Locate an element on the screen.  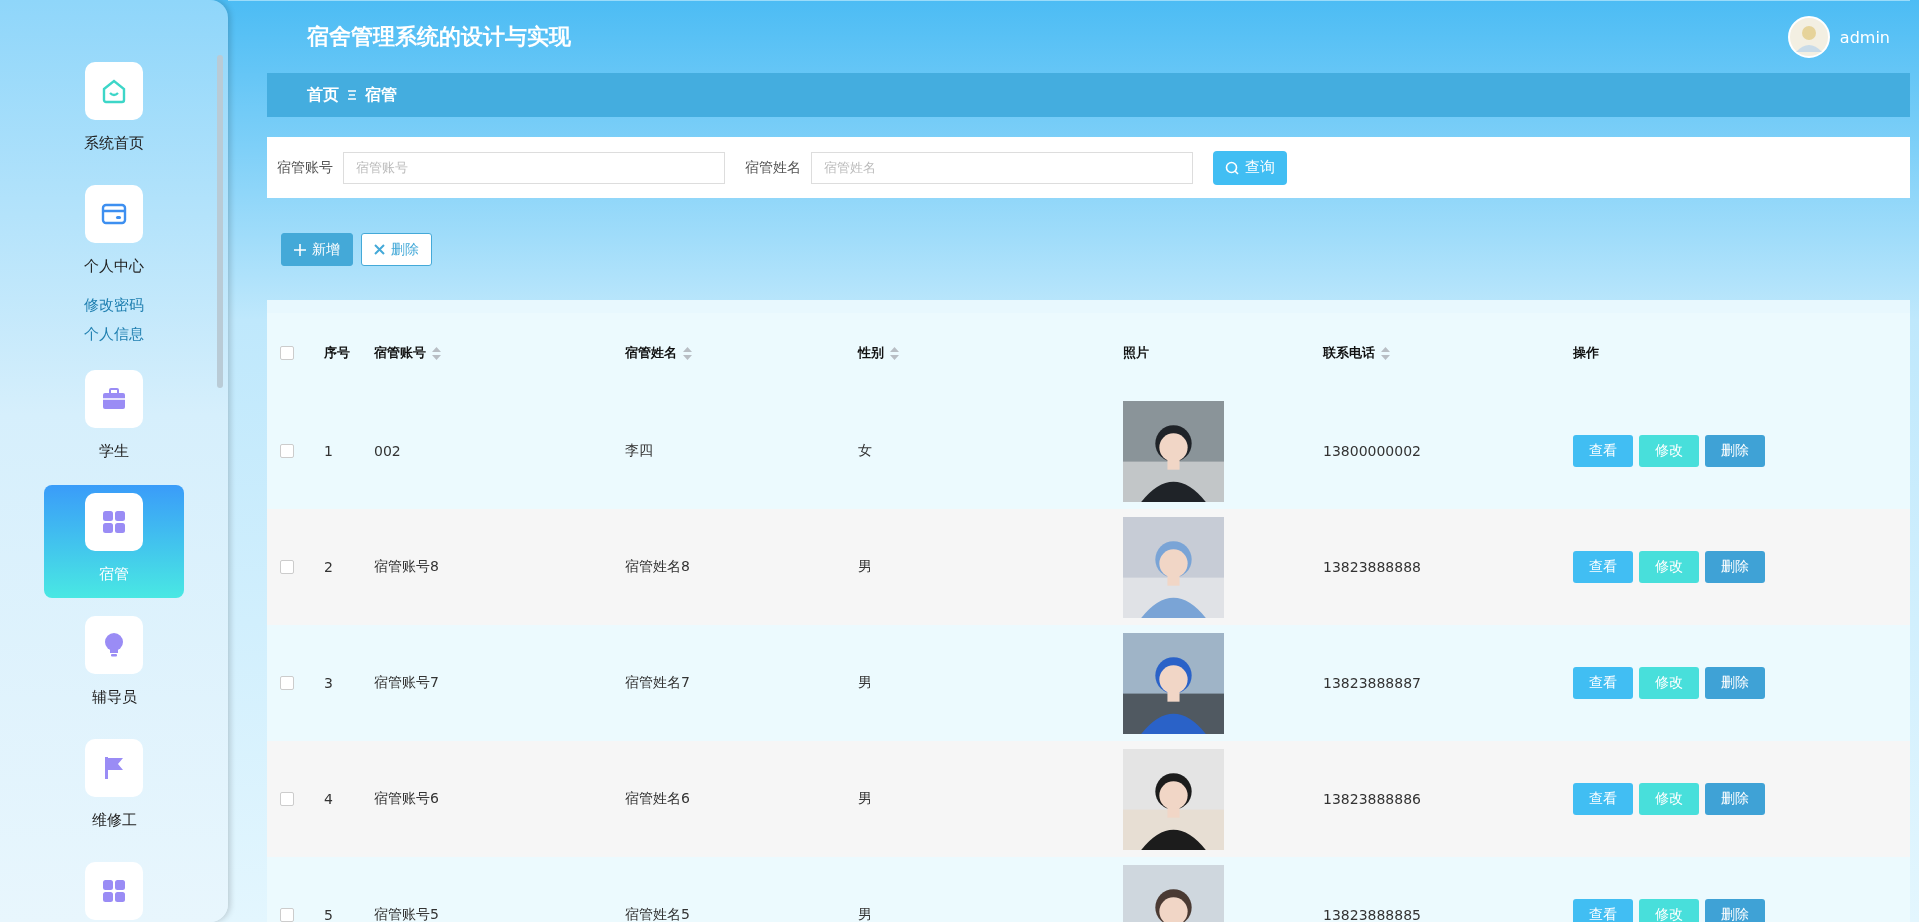
close-icon is located at coordinates (379, 249).